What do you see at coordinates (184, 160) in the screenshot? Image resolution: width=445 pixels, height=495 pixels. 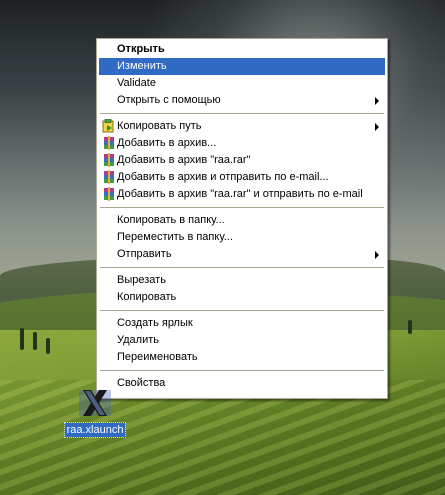 I see `menu-item-label: Добавить в архив "raa.rar"` at bounding box center [184, 160].